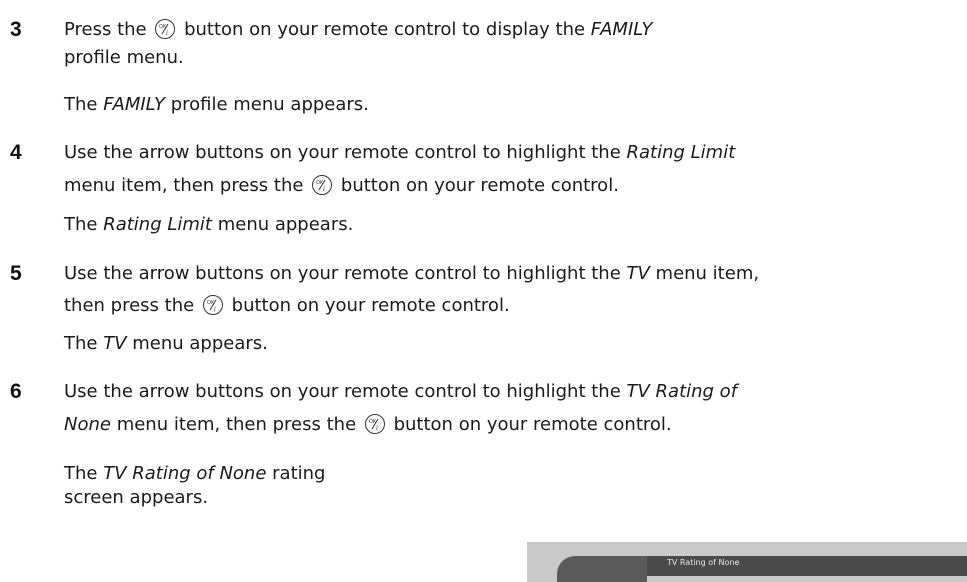  What do you see at coordinates (16, 273) in the screenshot?
I see `step-number-5: 5` at bounding box center [16, 273].